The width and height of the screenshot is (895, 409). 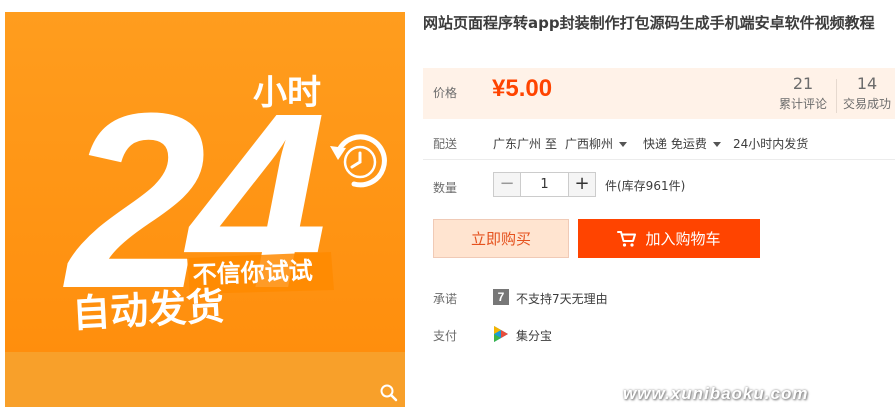 What do you see at coordinates (716, 393) in the screenshot?
I see `watermark: www.xunibaoku.com` at bounding box center [716, 393].